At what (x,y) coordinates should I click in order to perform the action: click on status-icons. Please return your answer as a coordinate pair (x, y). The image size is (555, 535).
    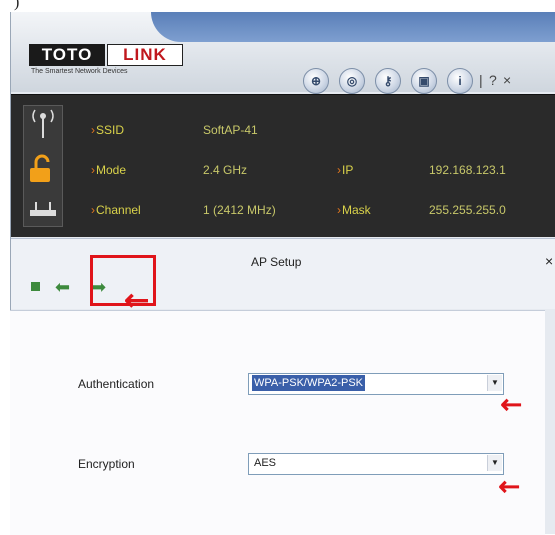
    Looking at the image, I should click on (43, 162).